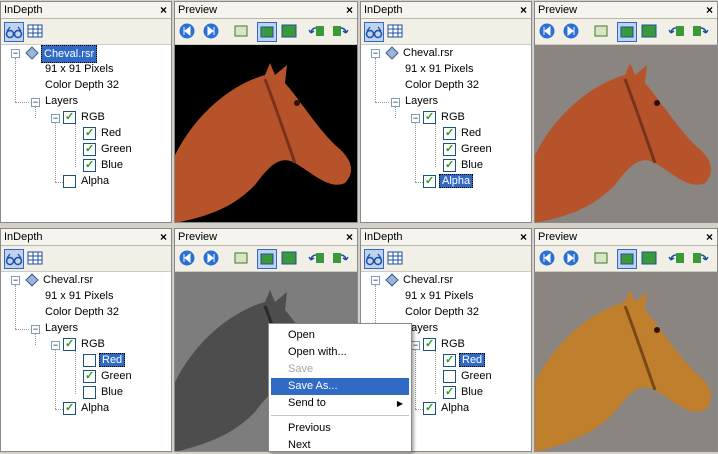 The height and width of the screenshot is (454, 718). Describe the element at coordinates (340, 428) in the screenshot. I see `menu-previous: Previous` at that location.